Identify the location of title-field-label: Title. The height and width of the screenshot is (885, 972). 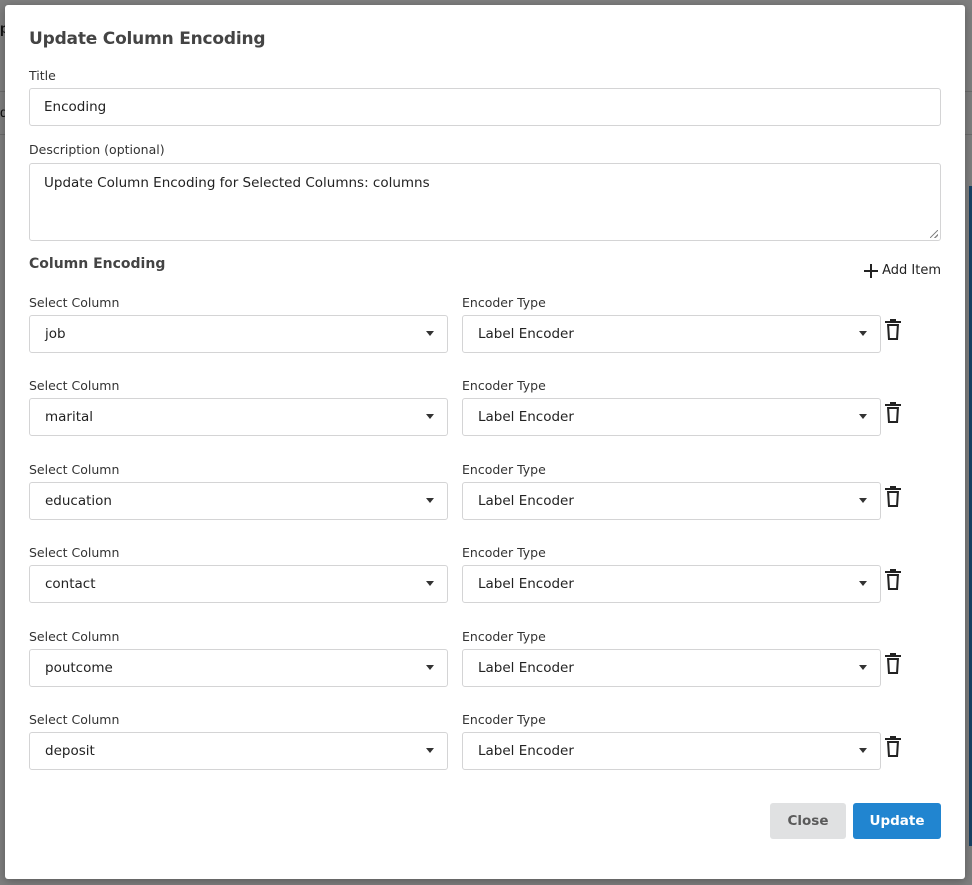
(42, 75).